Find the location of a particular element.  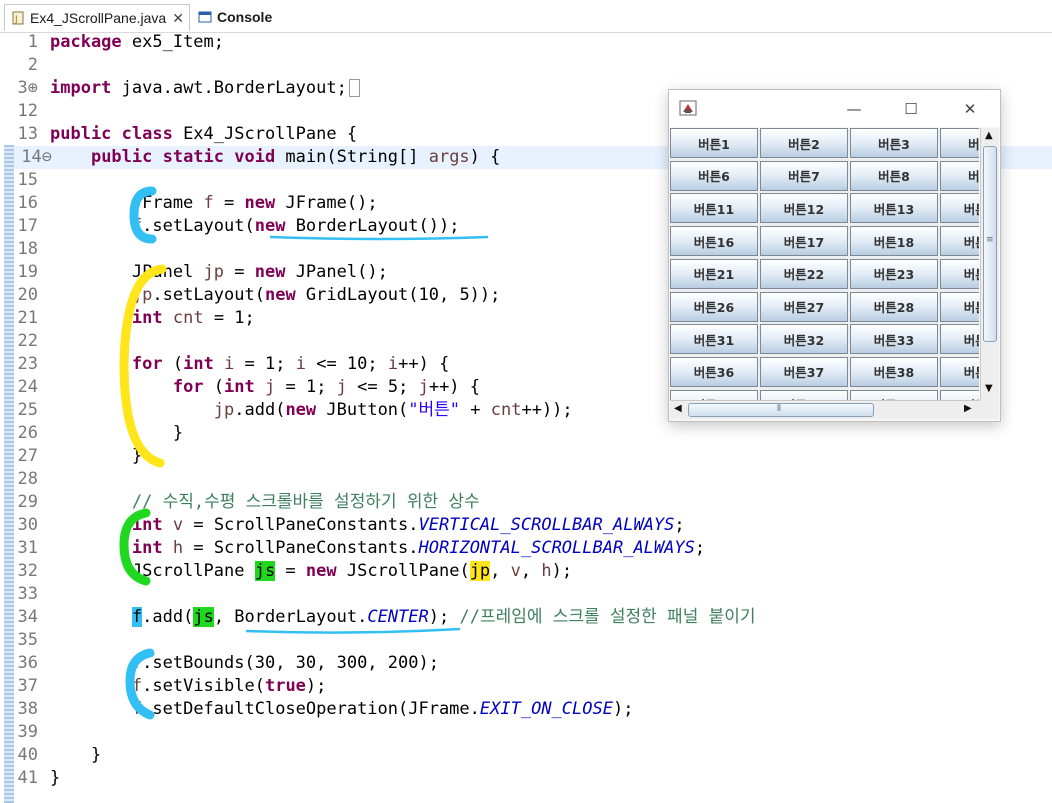

grid-button: 버튼7 is located at coordinates (804, 175).